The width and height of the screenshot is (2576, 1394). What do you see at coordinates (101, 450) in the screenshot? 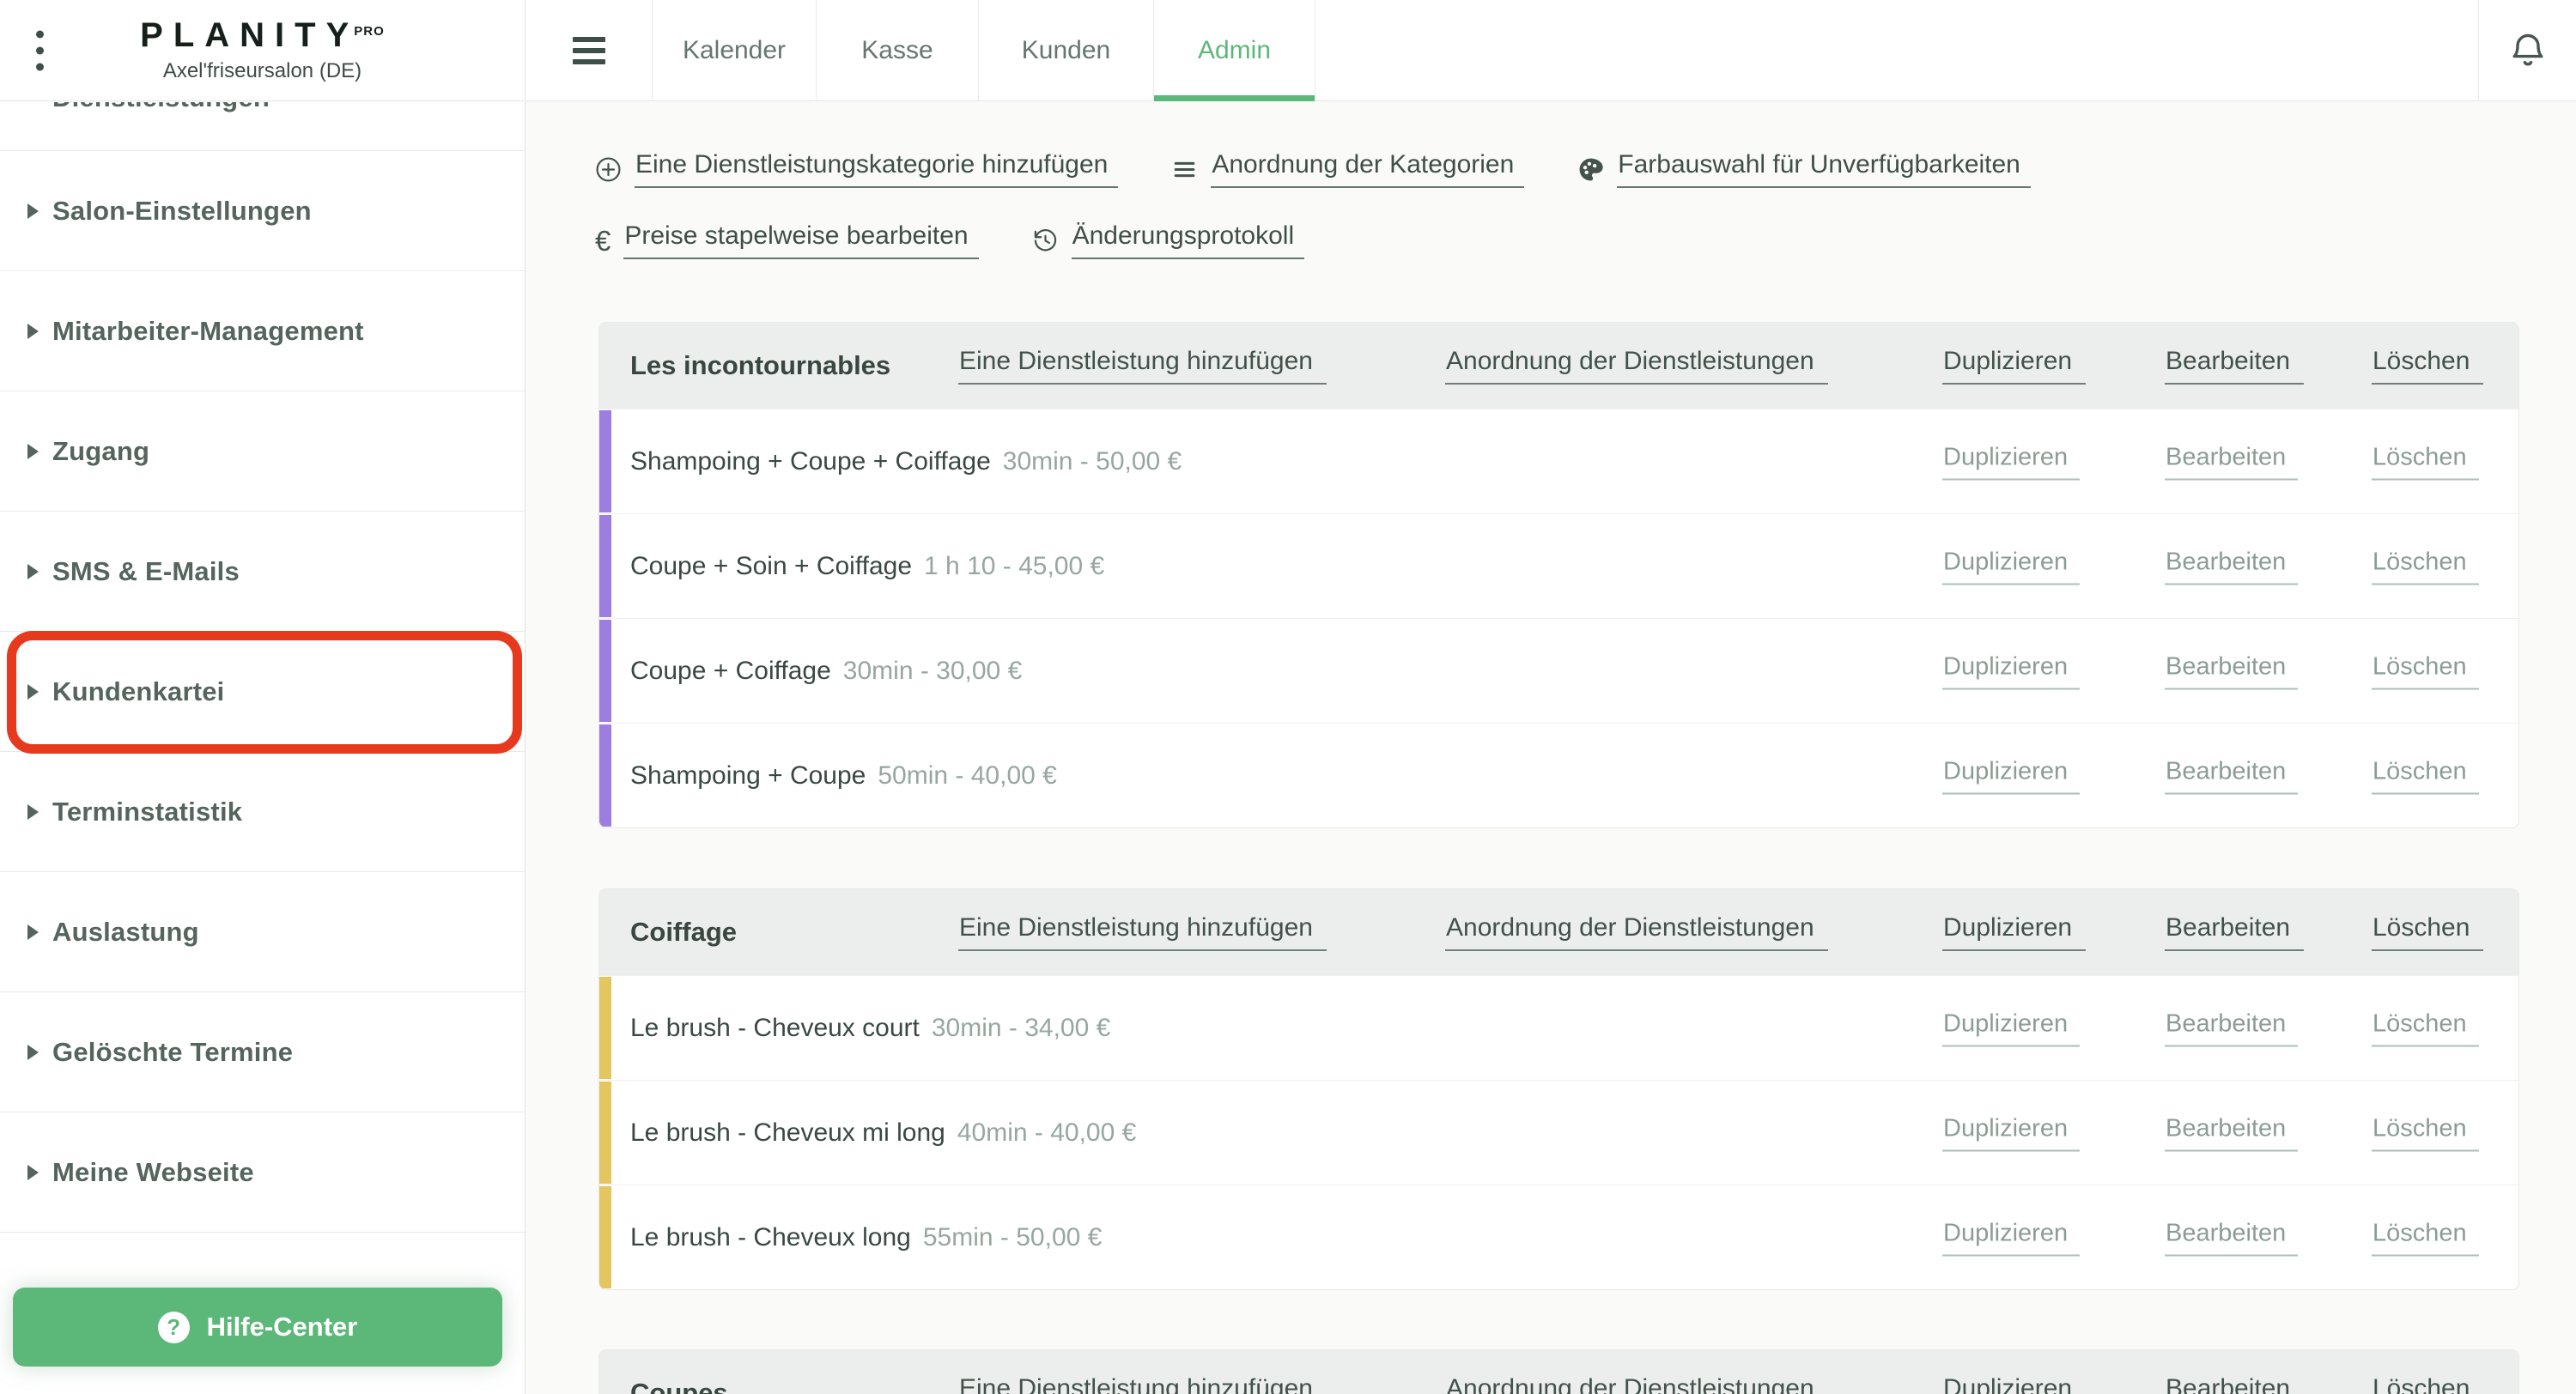
I see `sidebar-item-label: Zugang` at bounding box center [101, 450].